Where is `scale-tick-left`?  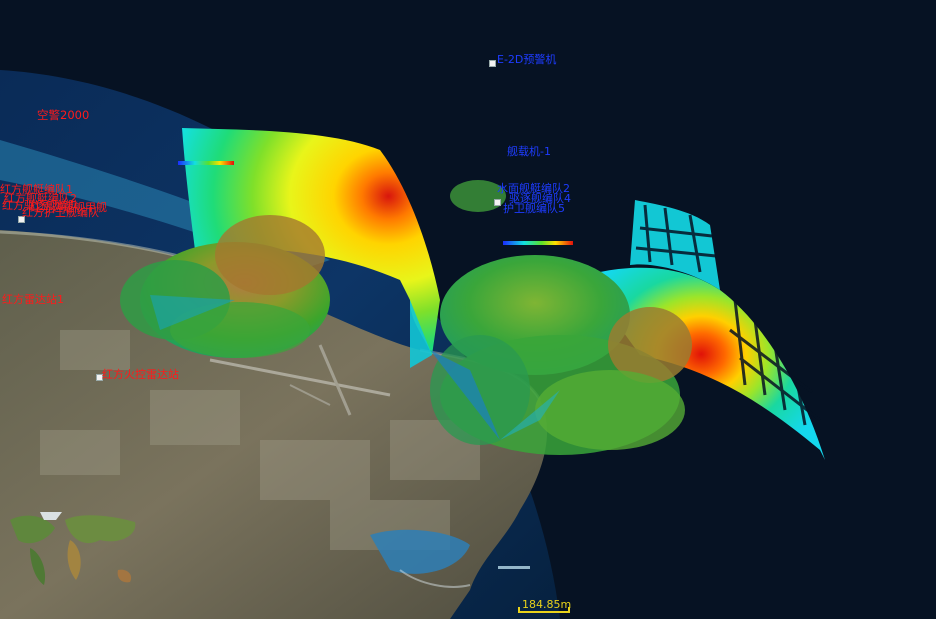
scale-tick-left is located at coordinates (519, 610).